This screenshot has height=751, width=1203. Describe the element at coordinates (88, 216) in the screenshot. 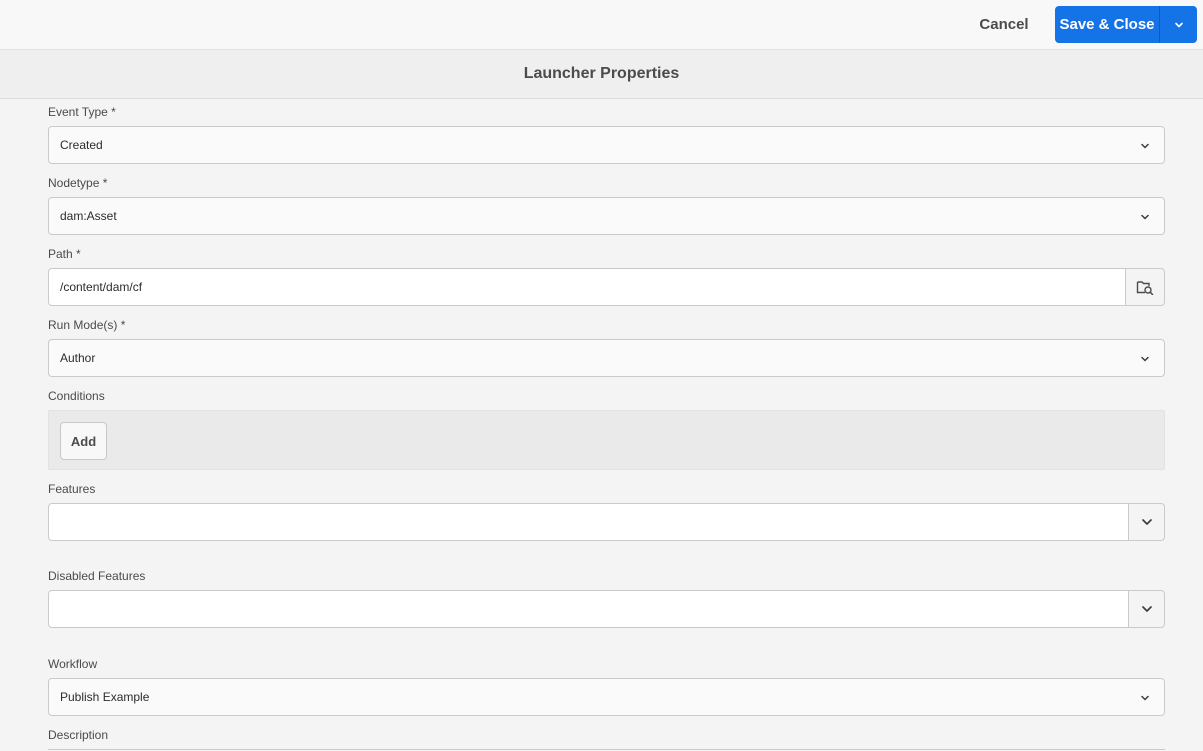

I see `nodetype-value: dam:Asset` at that location.